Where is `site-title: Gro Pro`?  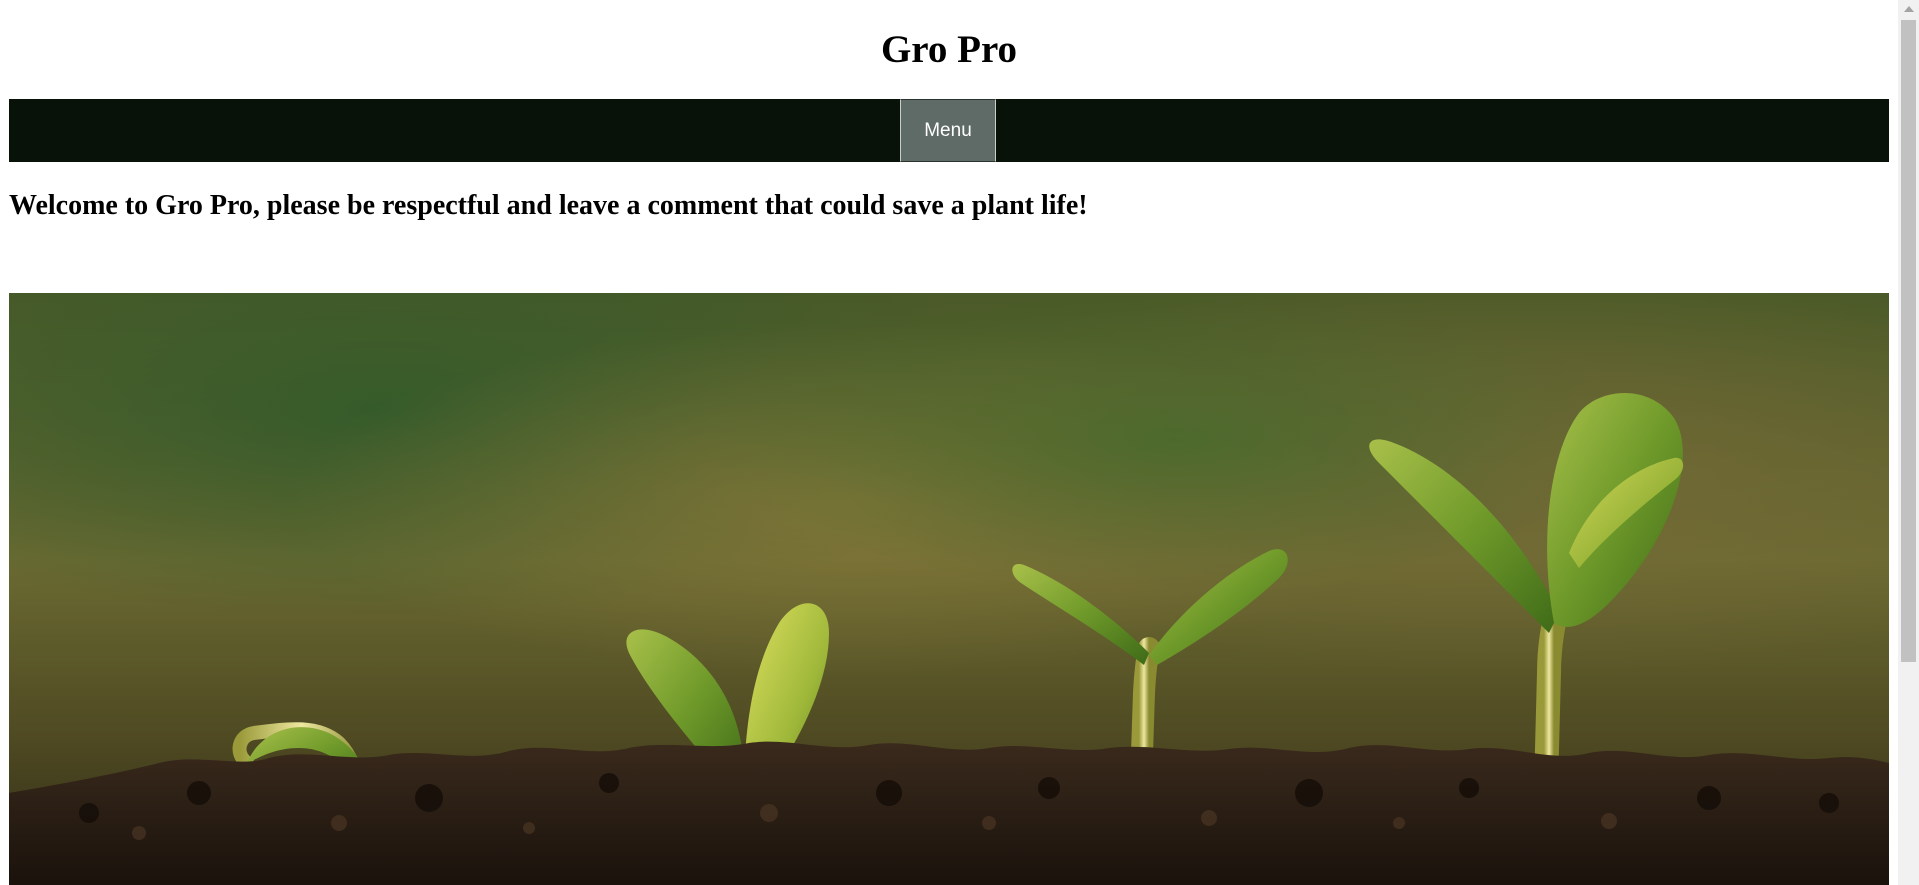
site-title: Gro Pro is located at coordinates (949, 49).